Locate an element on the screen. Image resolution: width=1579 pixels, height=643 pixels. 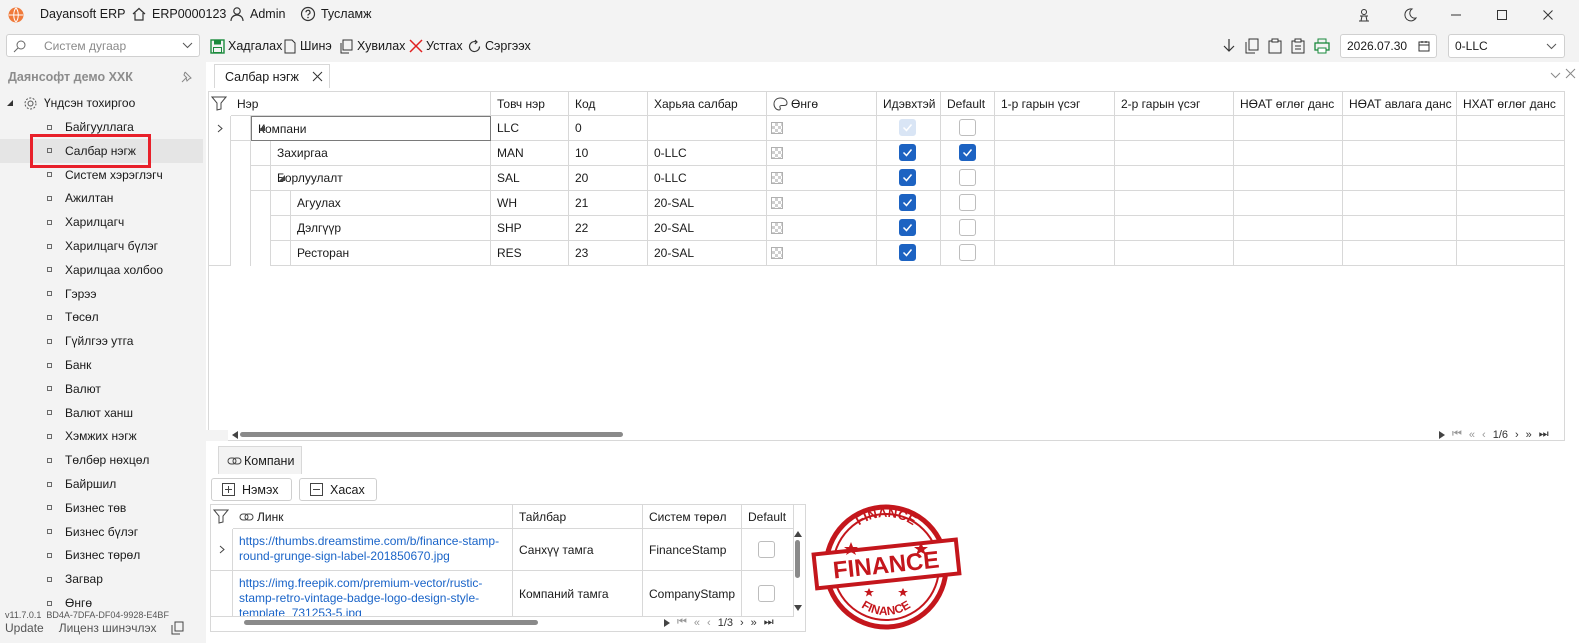
sidebar-item: Валют ханш is located at coordinates (101, 413).